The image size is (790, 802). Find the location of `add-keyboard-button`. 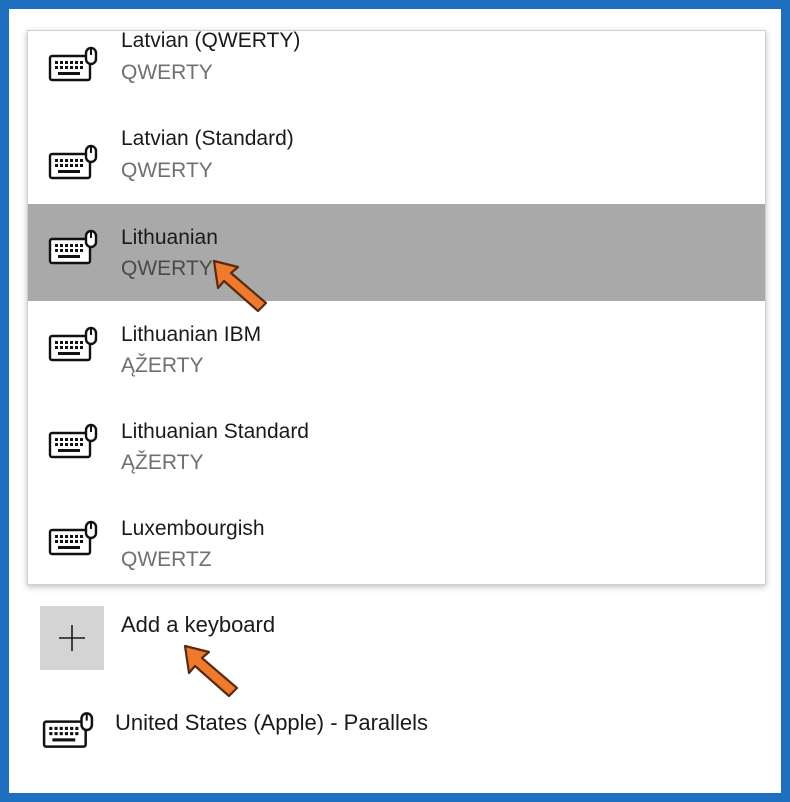

add-keyboard-button is located at coordinates (72, 638).